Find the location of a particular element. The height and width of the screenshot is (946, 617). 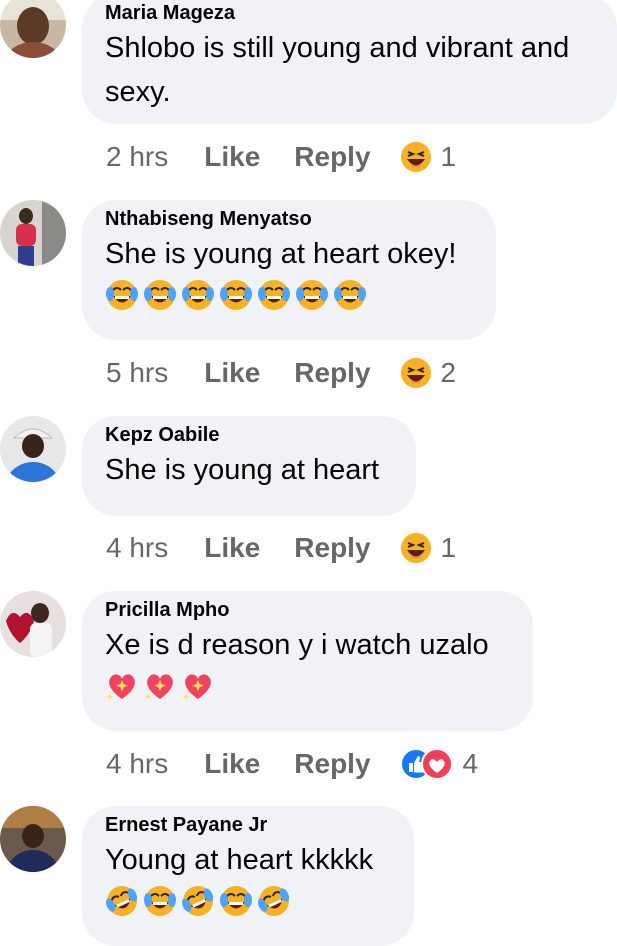

comment-author: Ernest Payane Jr is located at coordinates (247, 825).